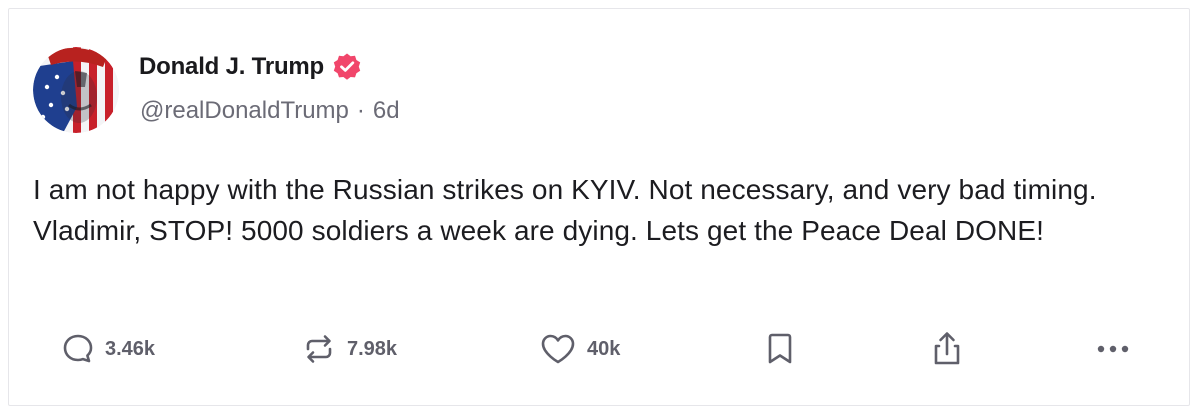  I want to click on bookmark-icon, so click(780, 348).